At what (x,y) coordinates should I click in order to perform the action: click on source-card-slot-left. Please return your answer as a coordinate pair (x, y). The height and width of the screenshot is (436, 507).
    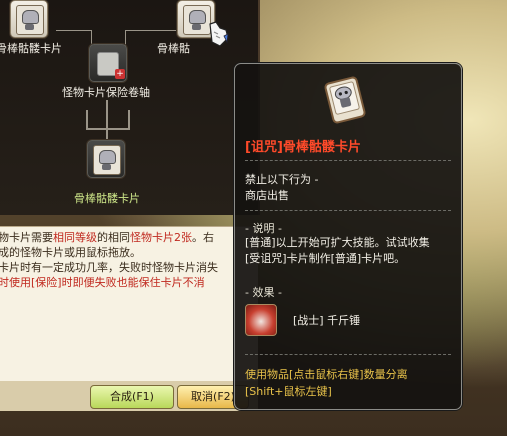
    Looking at the image, I should click on (29, 19).